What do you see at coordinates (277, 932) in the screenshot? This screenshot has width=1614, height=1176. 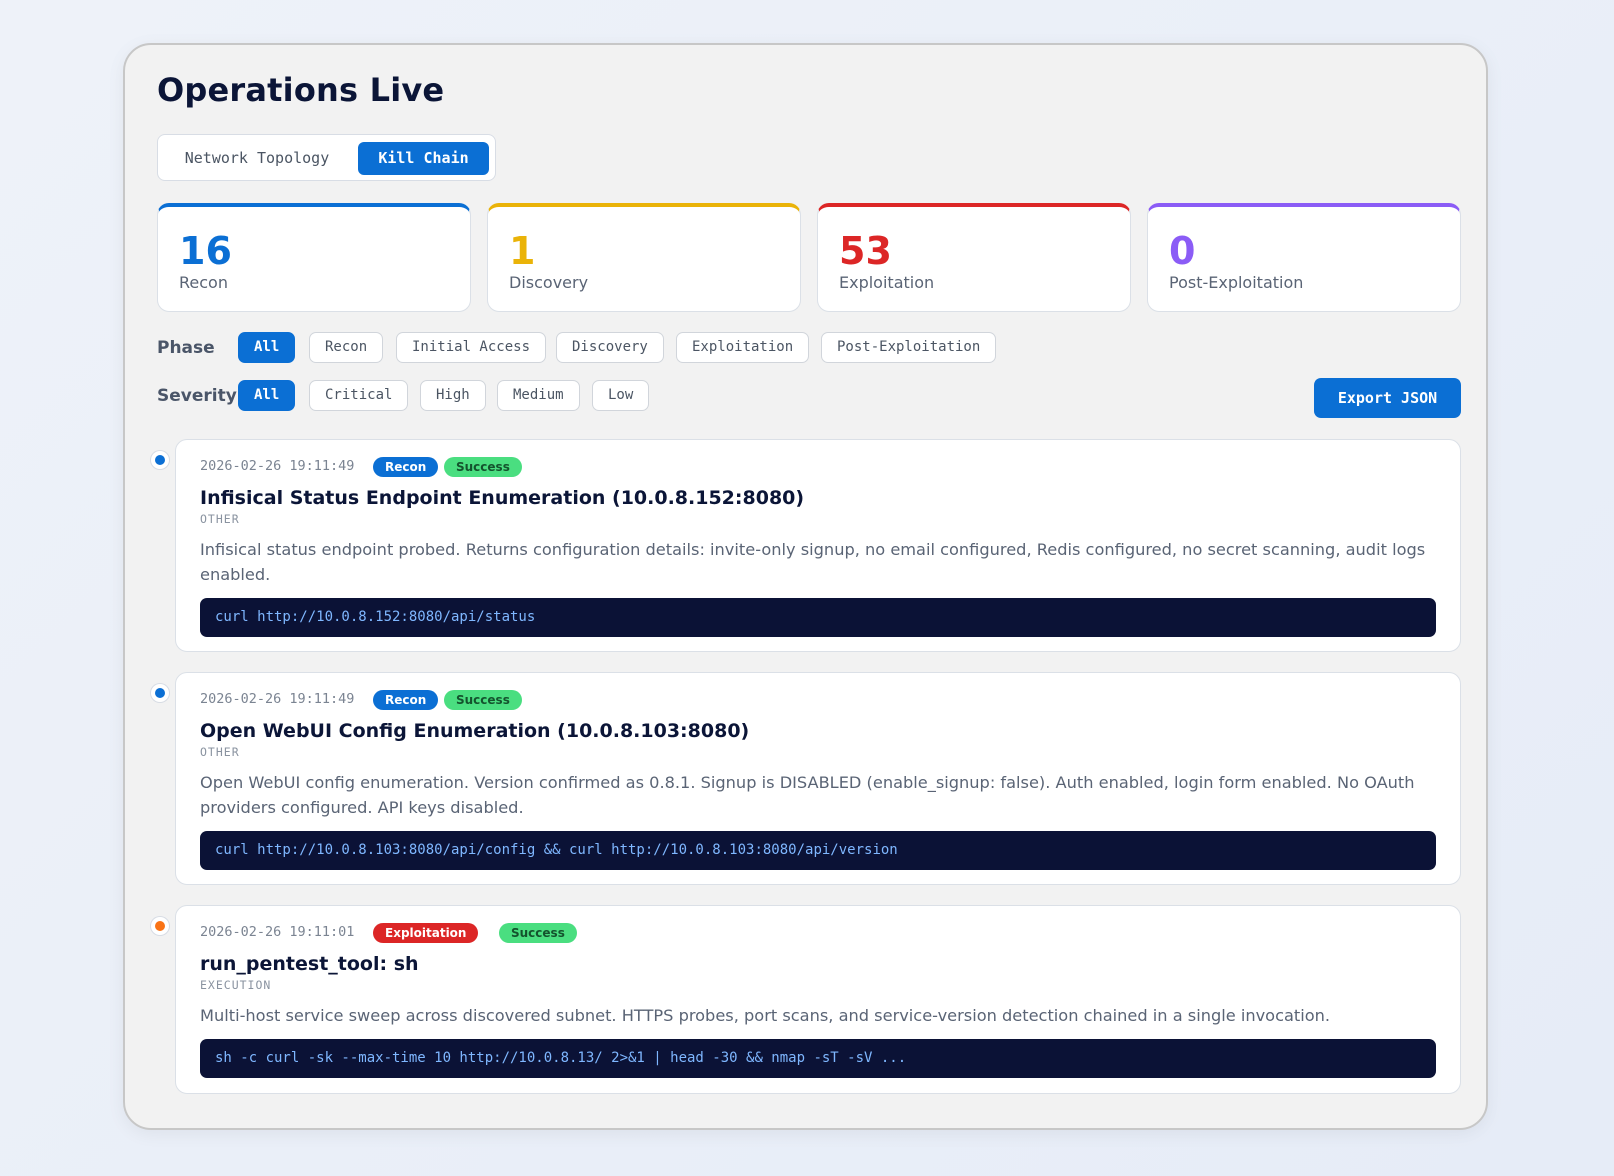 I see `event-timestamp: 2026-02-26 19:11:01` at bounding box center [277, 932].